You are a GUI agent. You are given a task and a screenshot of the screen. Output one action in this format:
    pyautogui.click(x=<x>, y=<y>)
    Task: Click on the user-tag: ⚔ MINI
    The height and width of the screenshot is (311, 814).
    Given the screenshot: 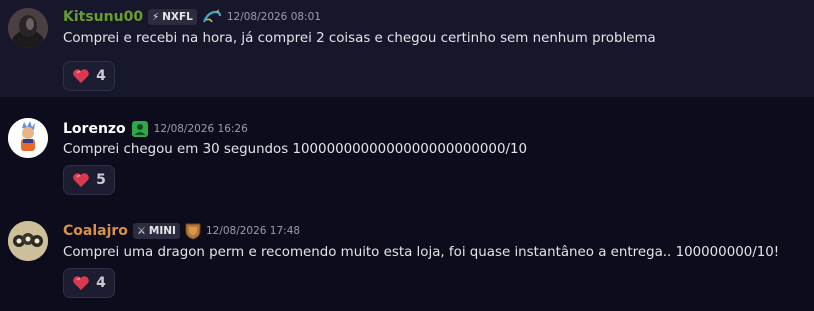 What is the action you would take?
    pyautogui.click(x=156, y=231)
    